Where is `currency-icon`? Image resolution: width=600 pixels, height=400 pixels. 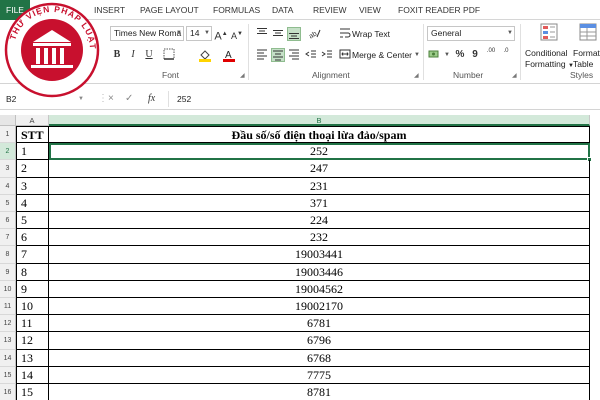
currency-icon is located at coordinates (435, 55).